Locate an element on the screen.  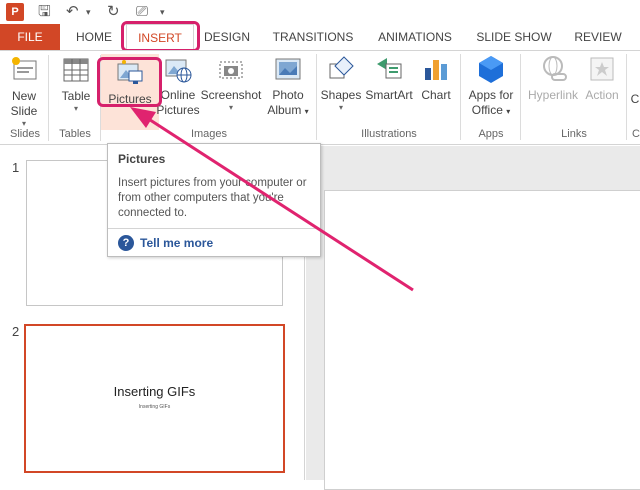
shapes-icon is located at coordinates (341, 67).